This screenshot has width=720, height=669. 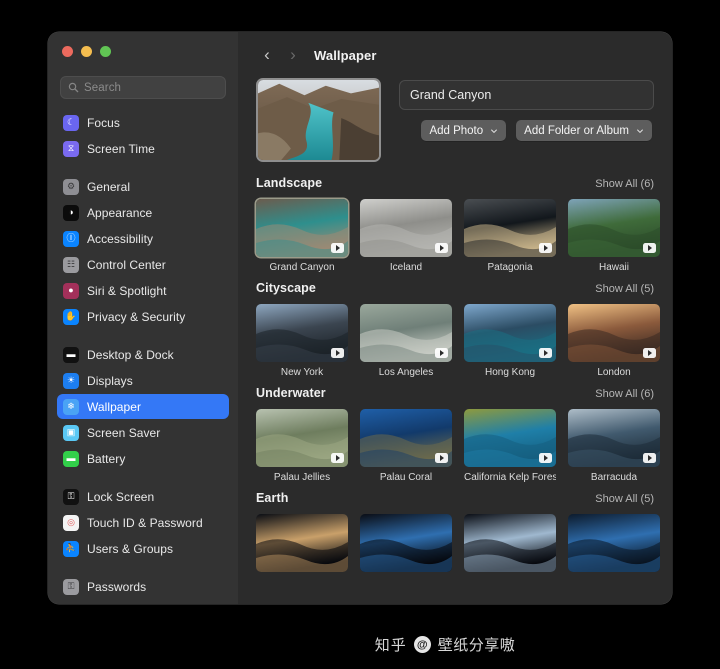 What do you see at coordinates (86, 51) in the screenshot?
I see `minimize-button` at bounding box center [86, 51].